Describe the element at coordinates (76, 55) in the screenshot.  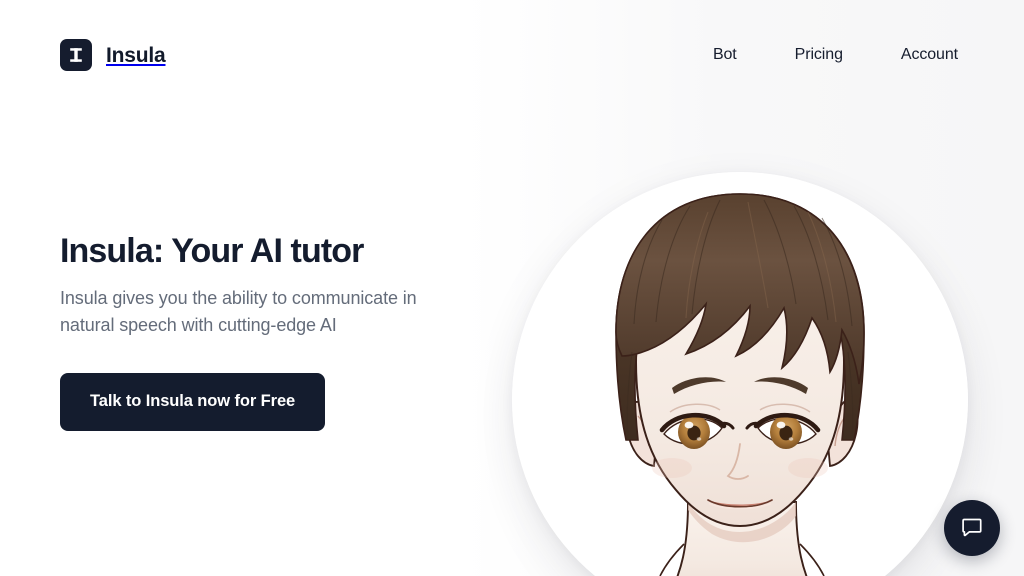
I see `letter-i-serif-logo-icon` at that location.